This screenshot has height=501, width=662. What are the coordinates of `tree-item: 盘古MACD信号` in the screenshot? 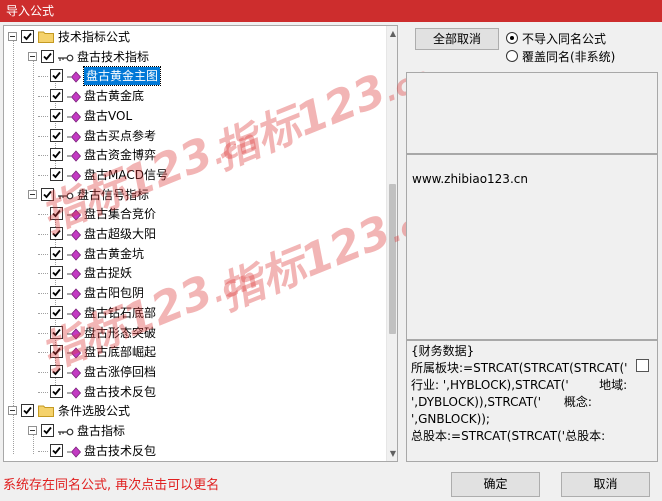 It's located at (194, 175).